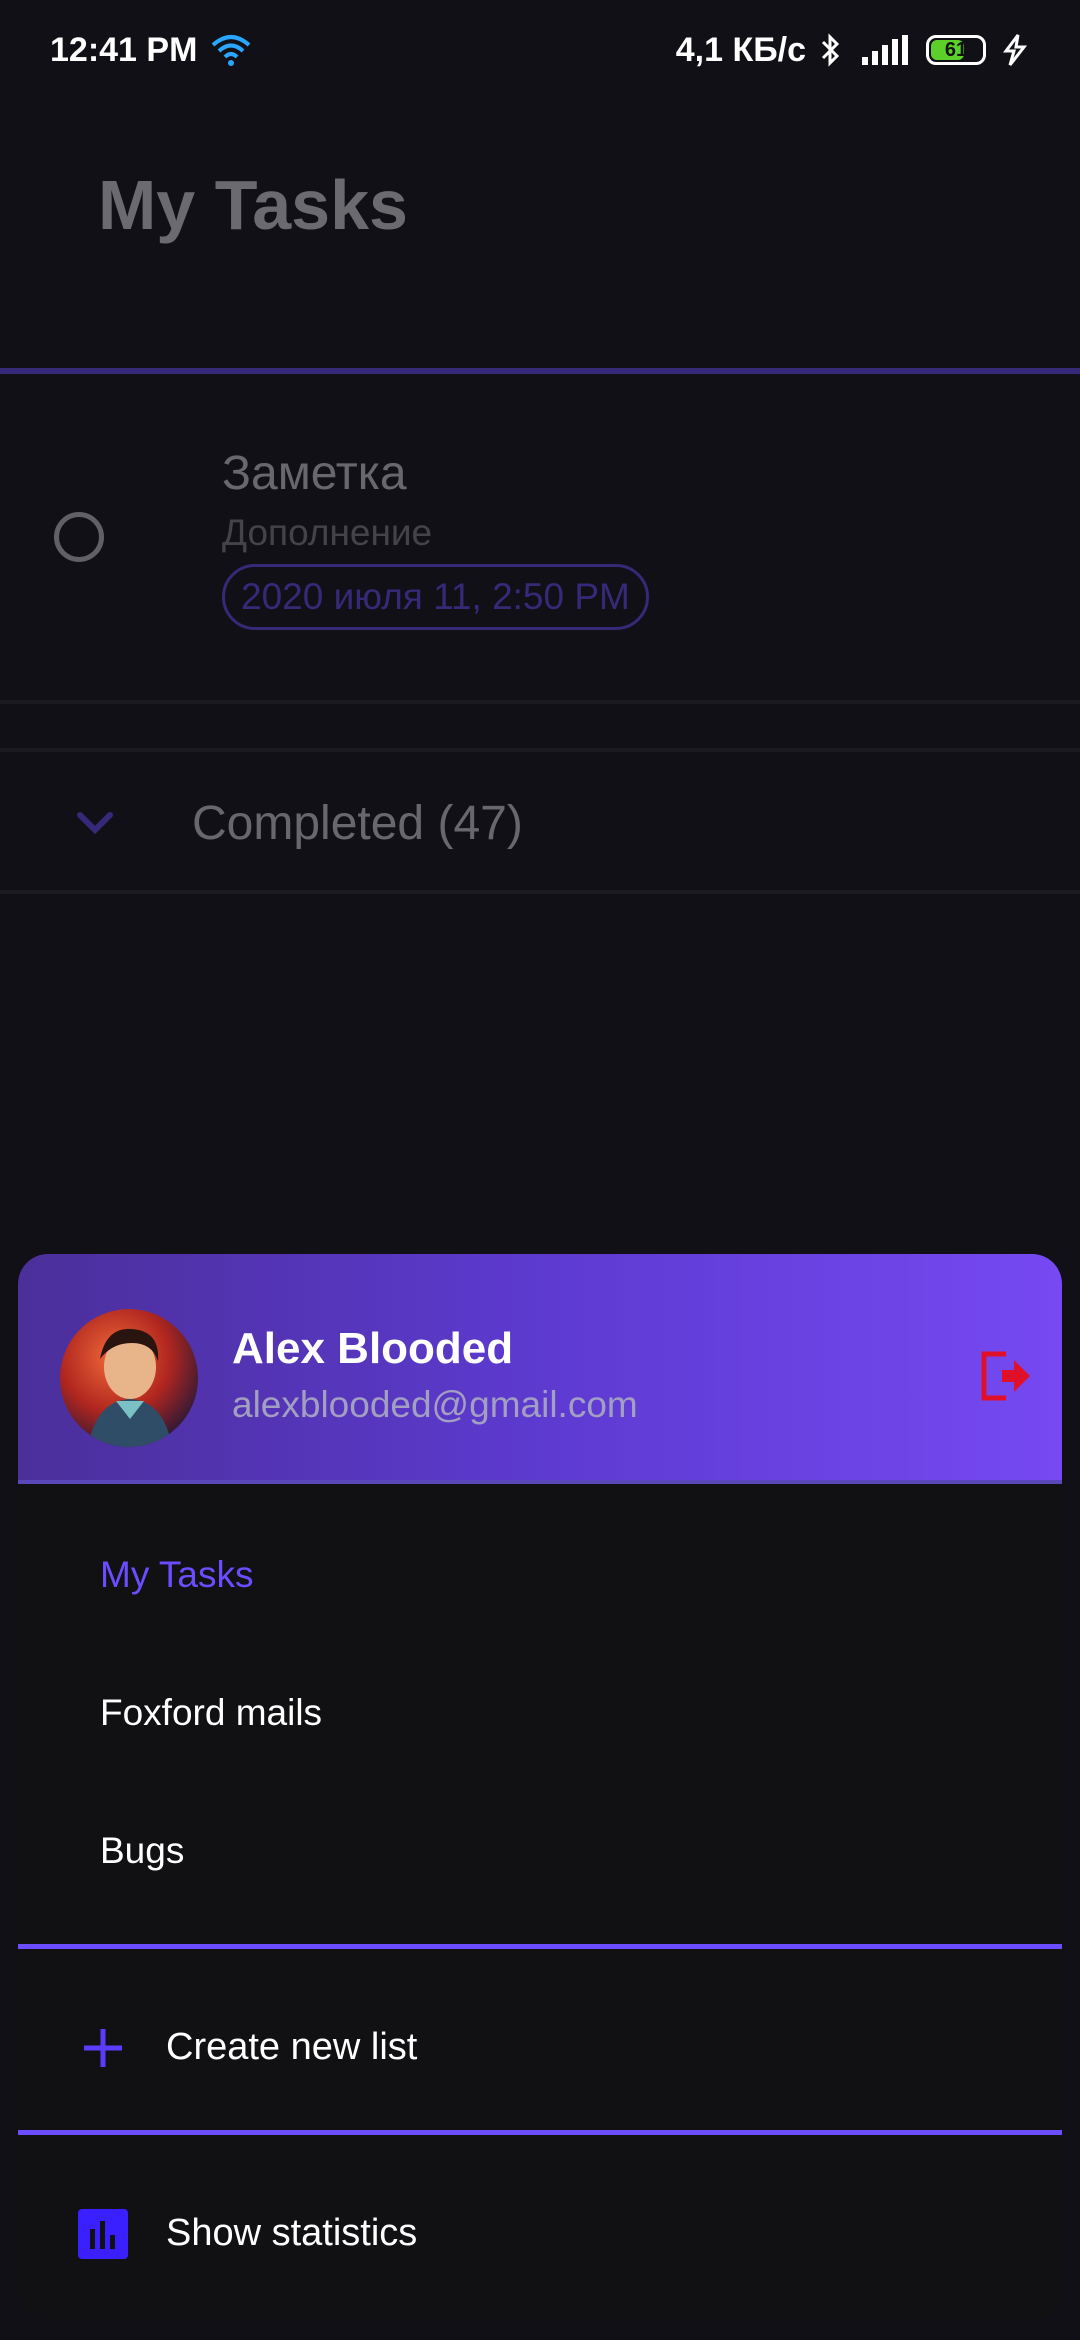 This screenshot has height=2340, width=1080. Describe the element at coordinates (314, 473) in the screenshot. I see `task-title: Заметка` at that location.